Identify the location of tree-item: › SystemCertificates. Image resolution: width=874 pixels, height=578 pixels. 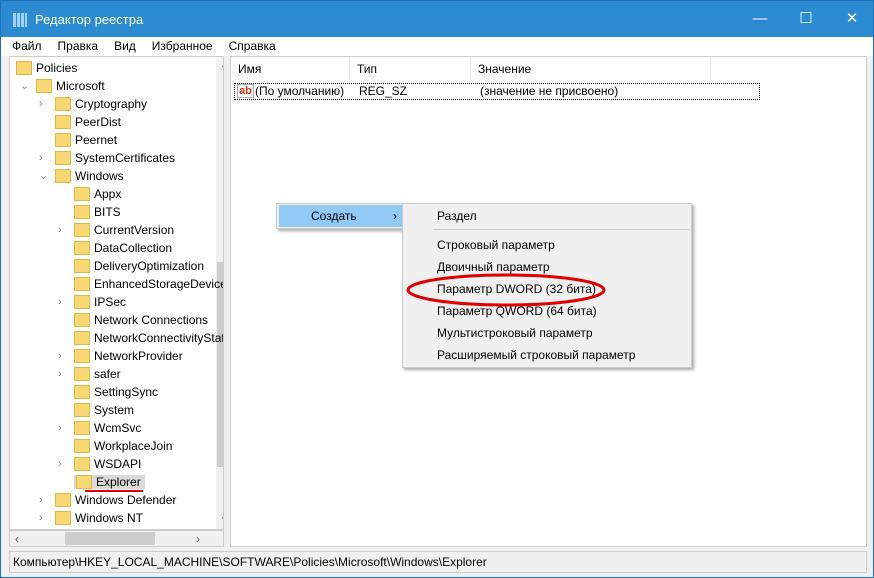
(107, 158).